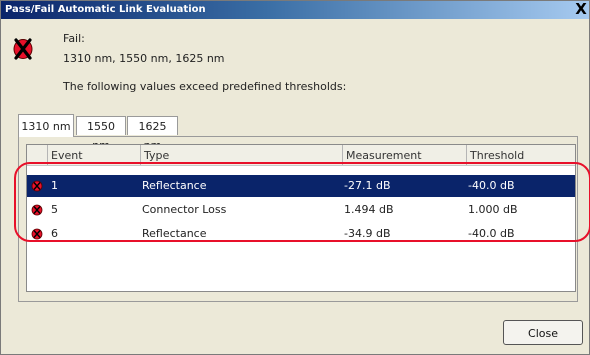 The height and width of the screenshot is (355, 590). Describe the element at coordinates (23, 49) in the screenshot. I see `fail-x-icon` at that location.